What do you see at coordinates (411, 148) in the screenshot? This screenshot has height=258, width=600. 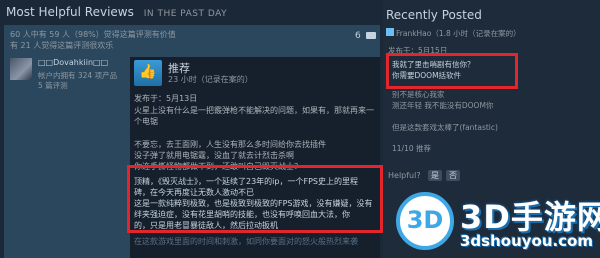 I see `sidebar-score: 11/10 推荐` at bounding box center [411, 148].